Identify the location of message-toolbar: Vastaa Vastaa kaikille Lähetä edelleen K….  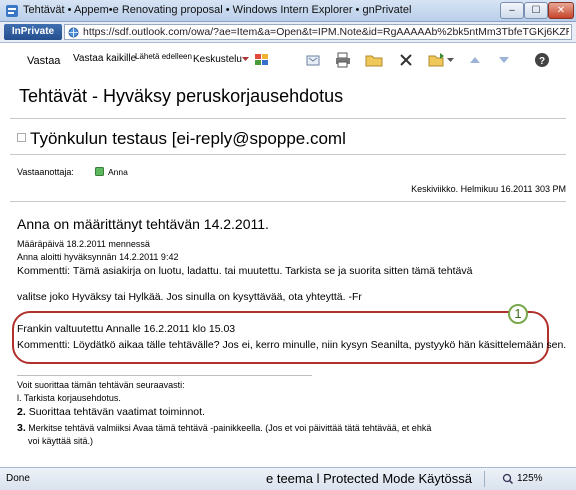
(288, 60).